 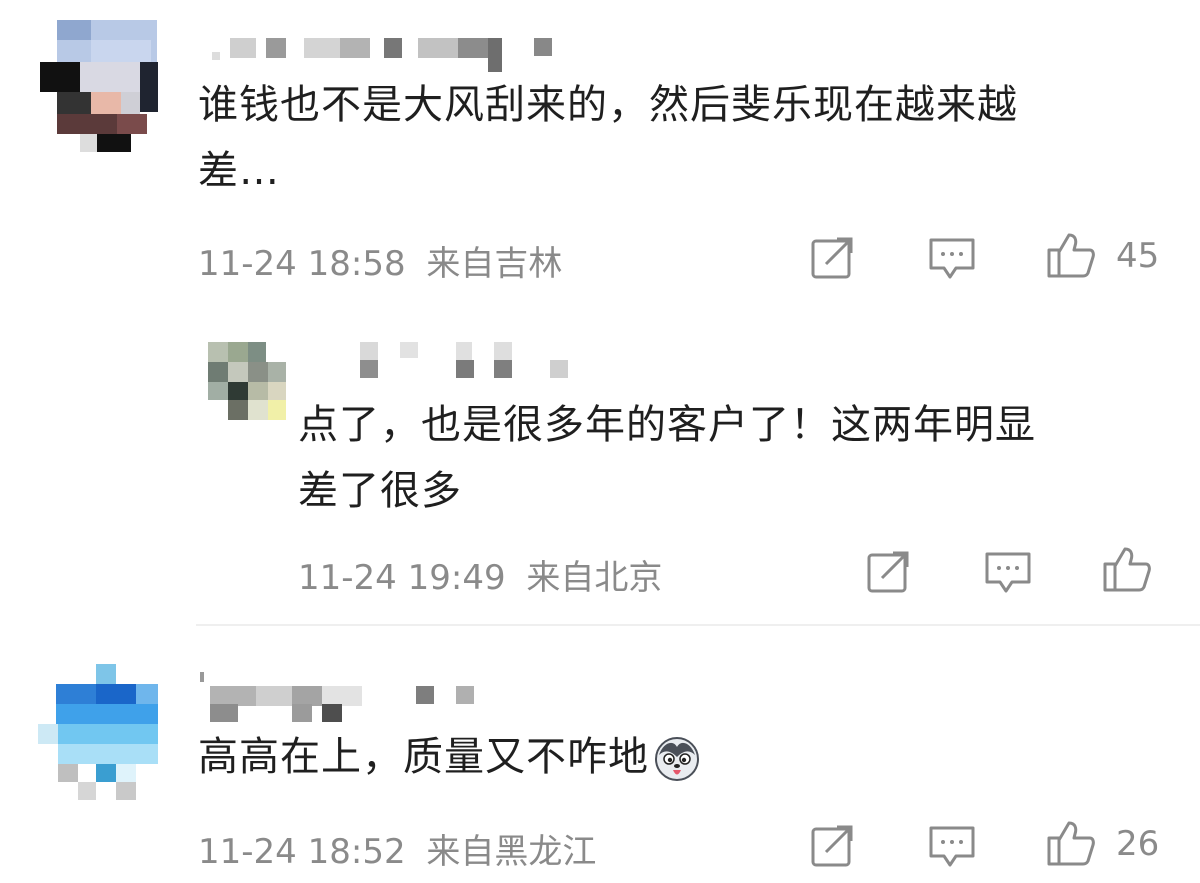 What do you see at coordinates (302, 264) in the screenshot?
I see `comment-time: 11-24 18:58` at bounding box center [302, 264].